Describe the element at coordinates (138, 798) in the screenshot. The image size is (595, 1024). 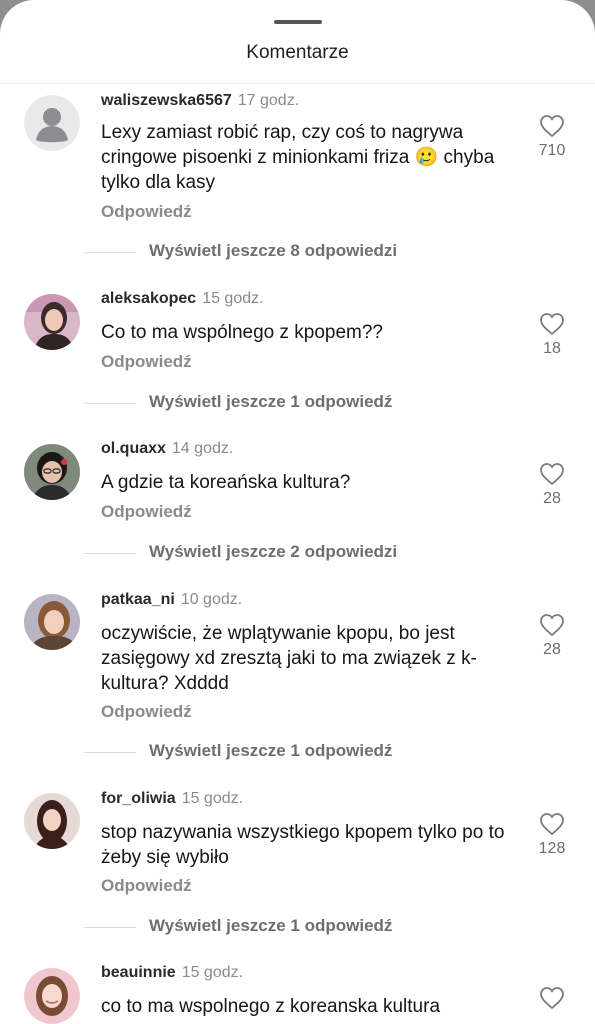
I see `username: for_oliwia` at that location.